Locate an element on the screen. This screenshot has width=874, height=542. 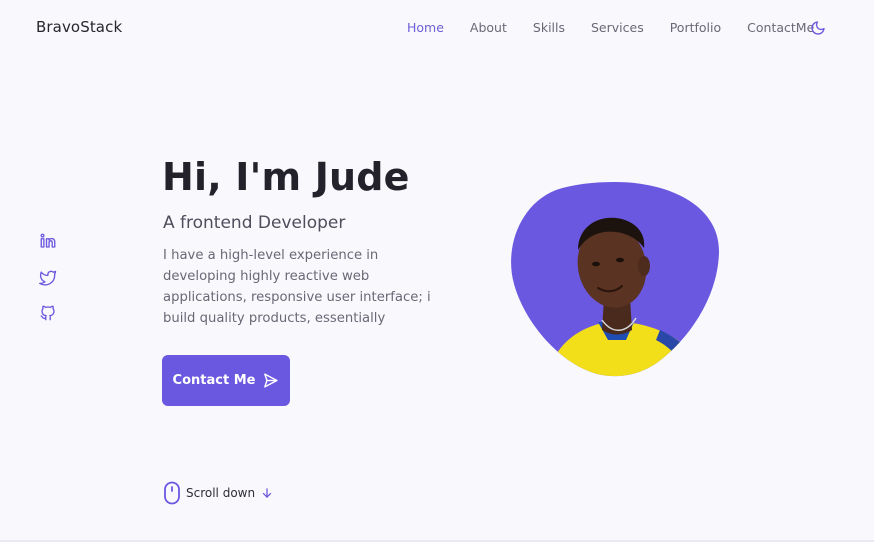
scroll-down-label: Scroll down is located at coordinates (221, 493).